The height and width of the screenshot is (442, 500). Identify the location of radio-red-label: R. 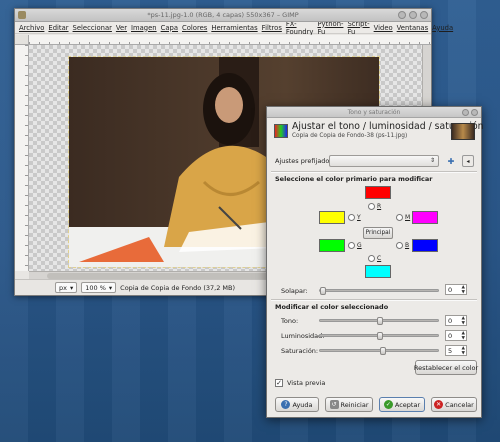
(379, 206).